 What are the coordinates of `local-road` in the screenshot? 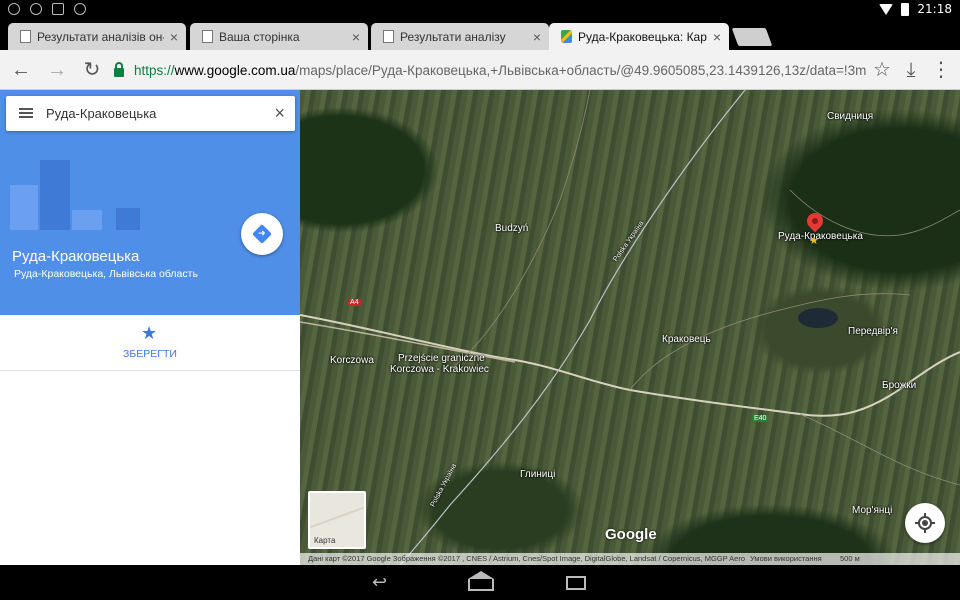 It's located at (879, 449).